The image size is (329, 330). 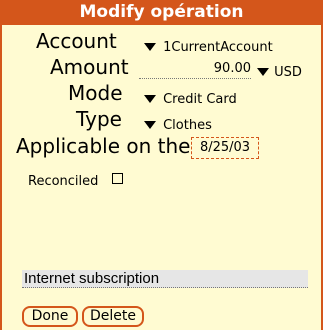 I want to click on reconciled-row: Reconciled, so click(x=63, y=179).